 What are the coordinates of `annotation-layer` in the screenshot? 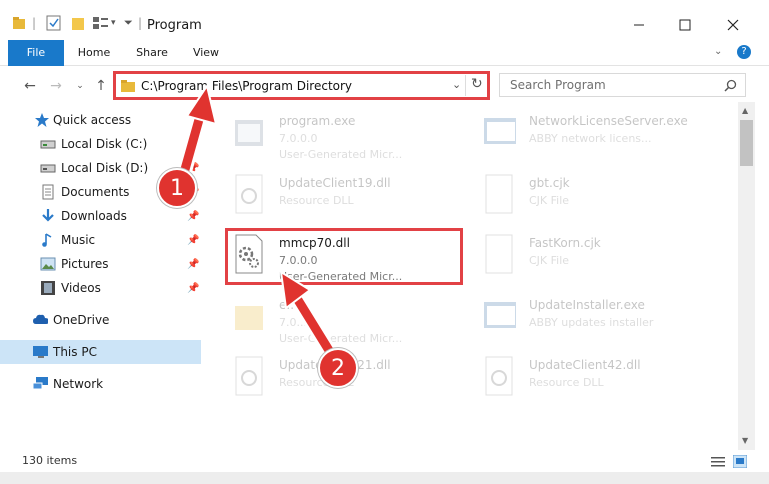 It's located at (256, 221).